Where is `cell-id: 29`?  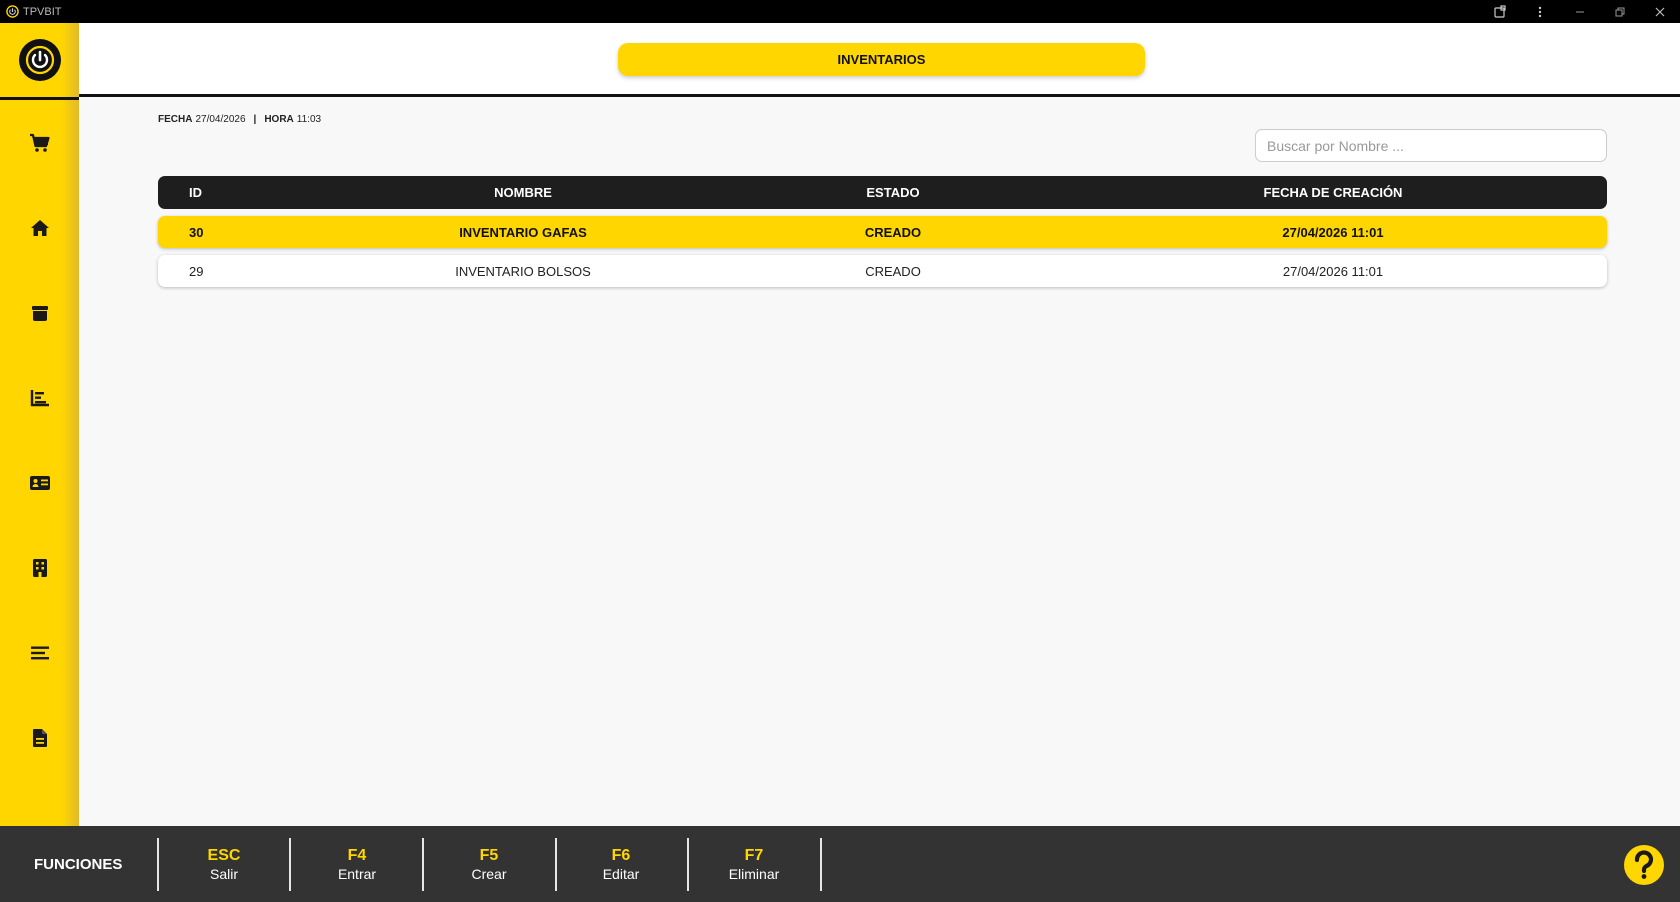 cell-id: 29 is located at coordinates (196, 271).